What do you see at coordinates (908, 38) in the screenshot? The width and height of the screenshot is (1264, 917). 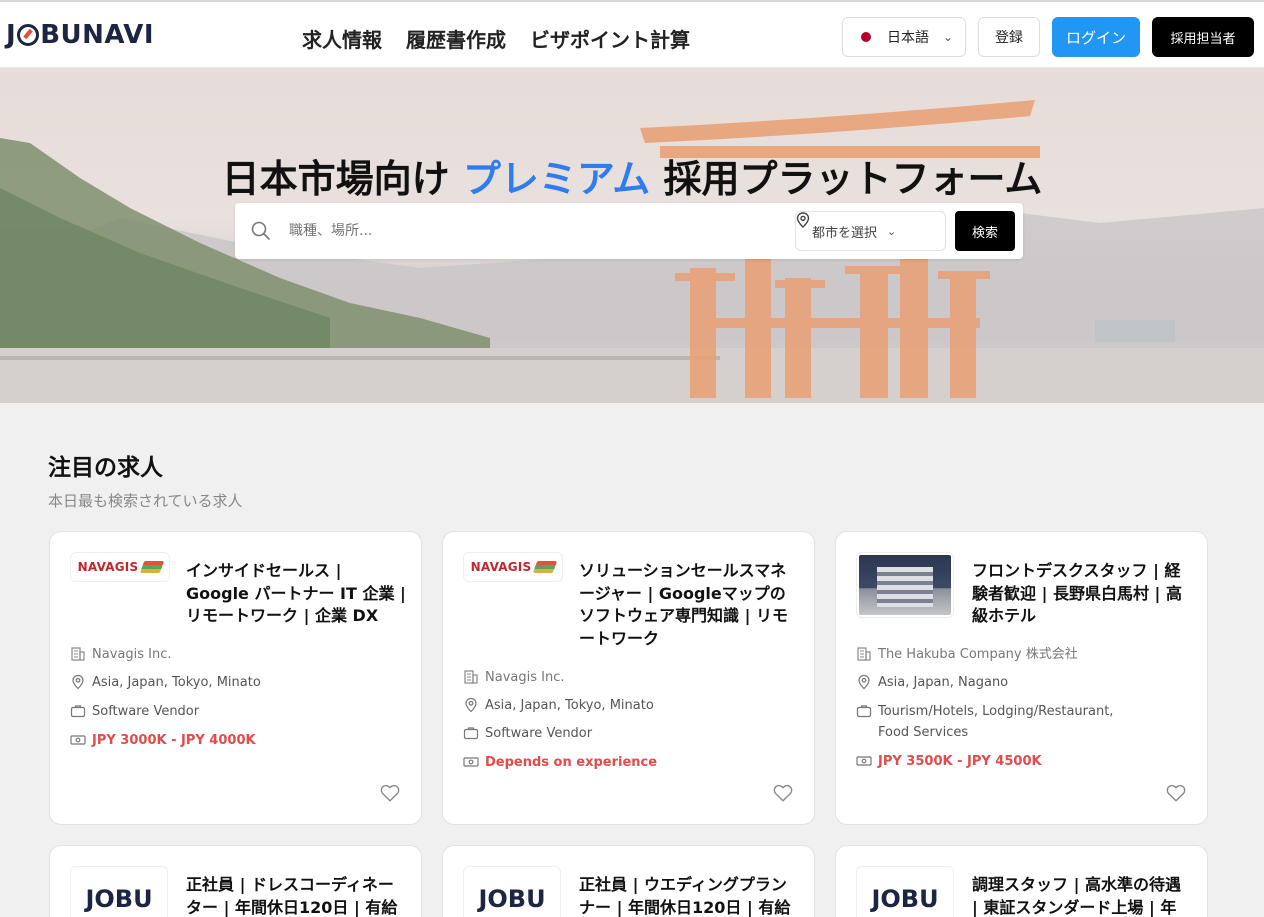 I see `language-label: 日本語` at bounding box center [908, 38].